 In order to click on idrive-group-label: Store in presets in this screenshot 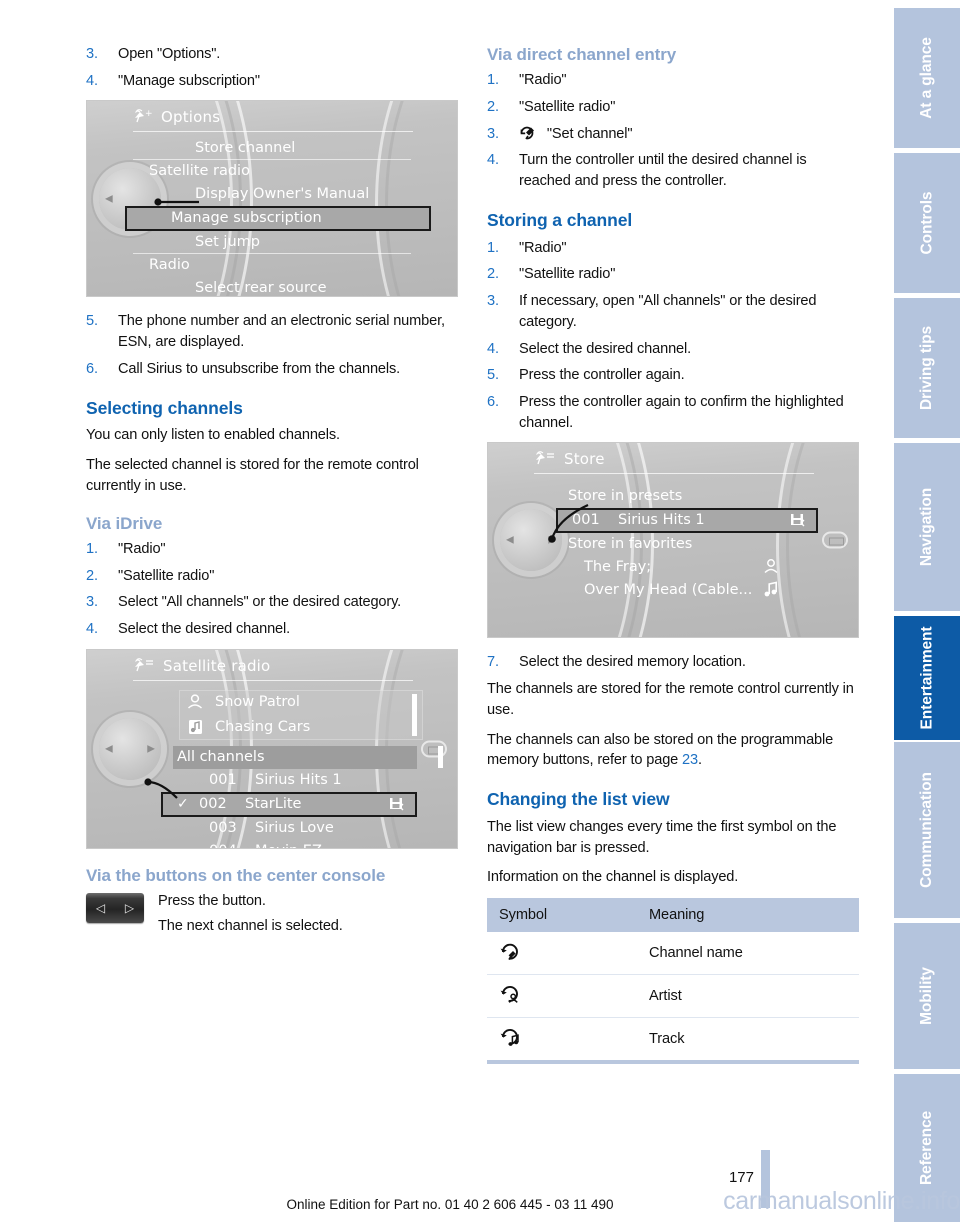, I will do `click(625, 496)`.